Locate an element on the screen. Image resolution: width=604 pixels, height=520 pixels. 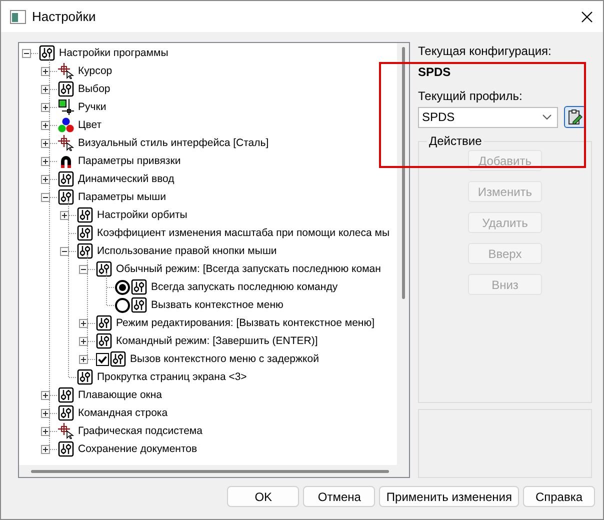
tree-item: Настройки программы is located at coordinates (113, 53).